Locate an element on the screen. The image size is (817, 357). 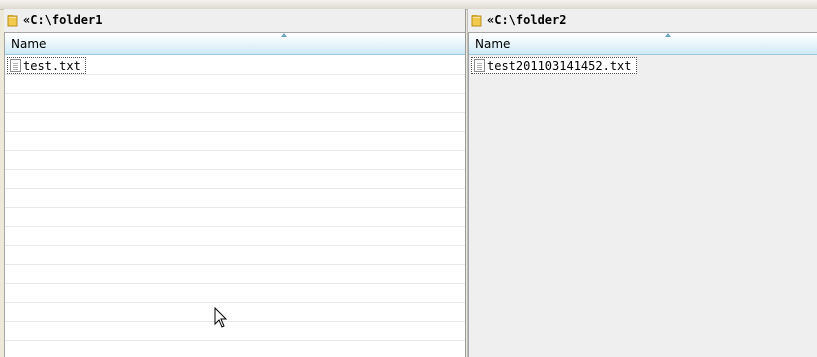
list-item: test201103141452.txt is located at coordinates (554, 65).